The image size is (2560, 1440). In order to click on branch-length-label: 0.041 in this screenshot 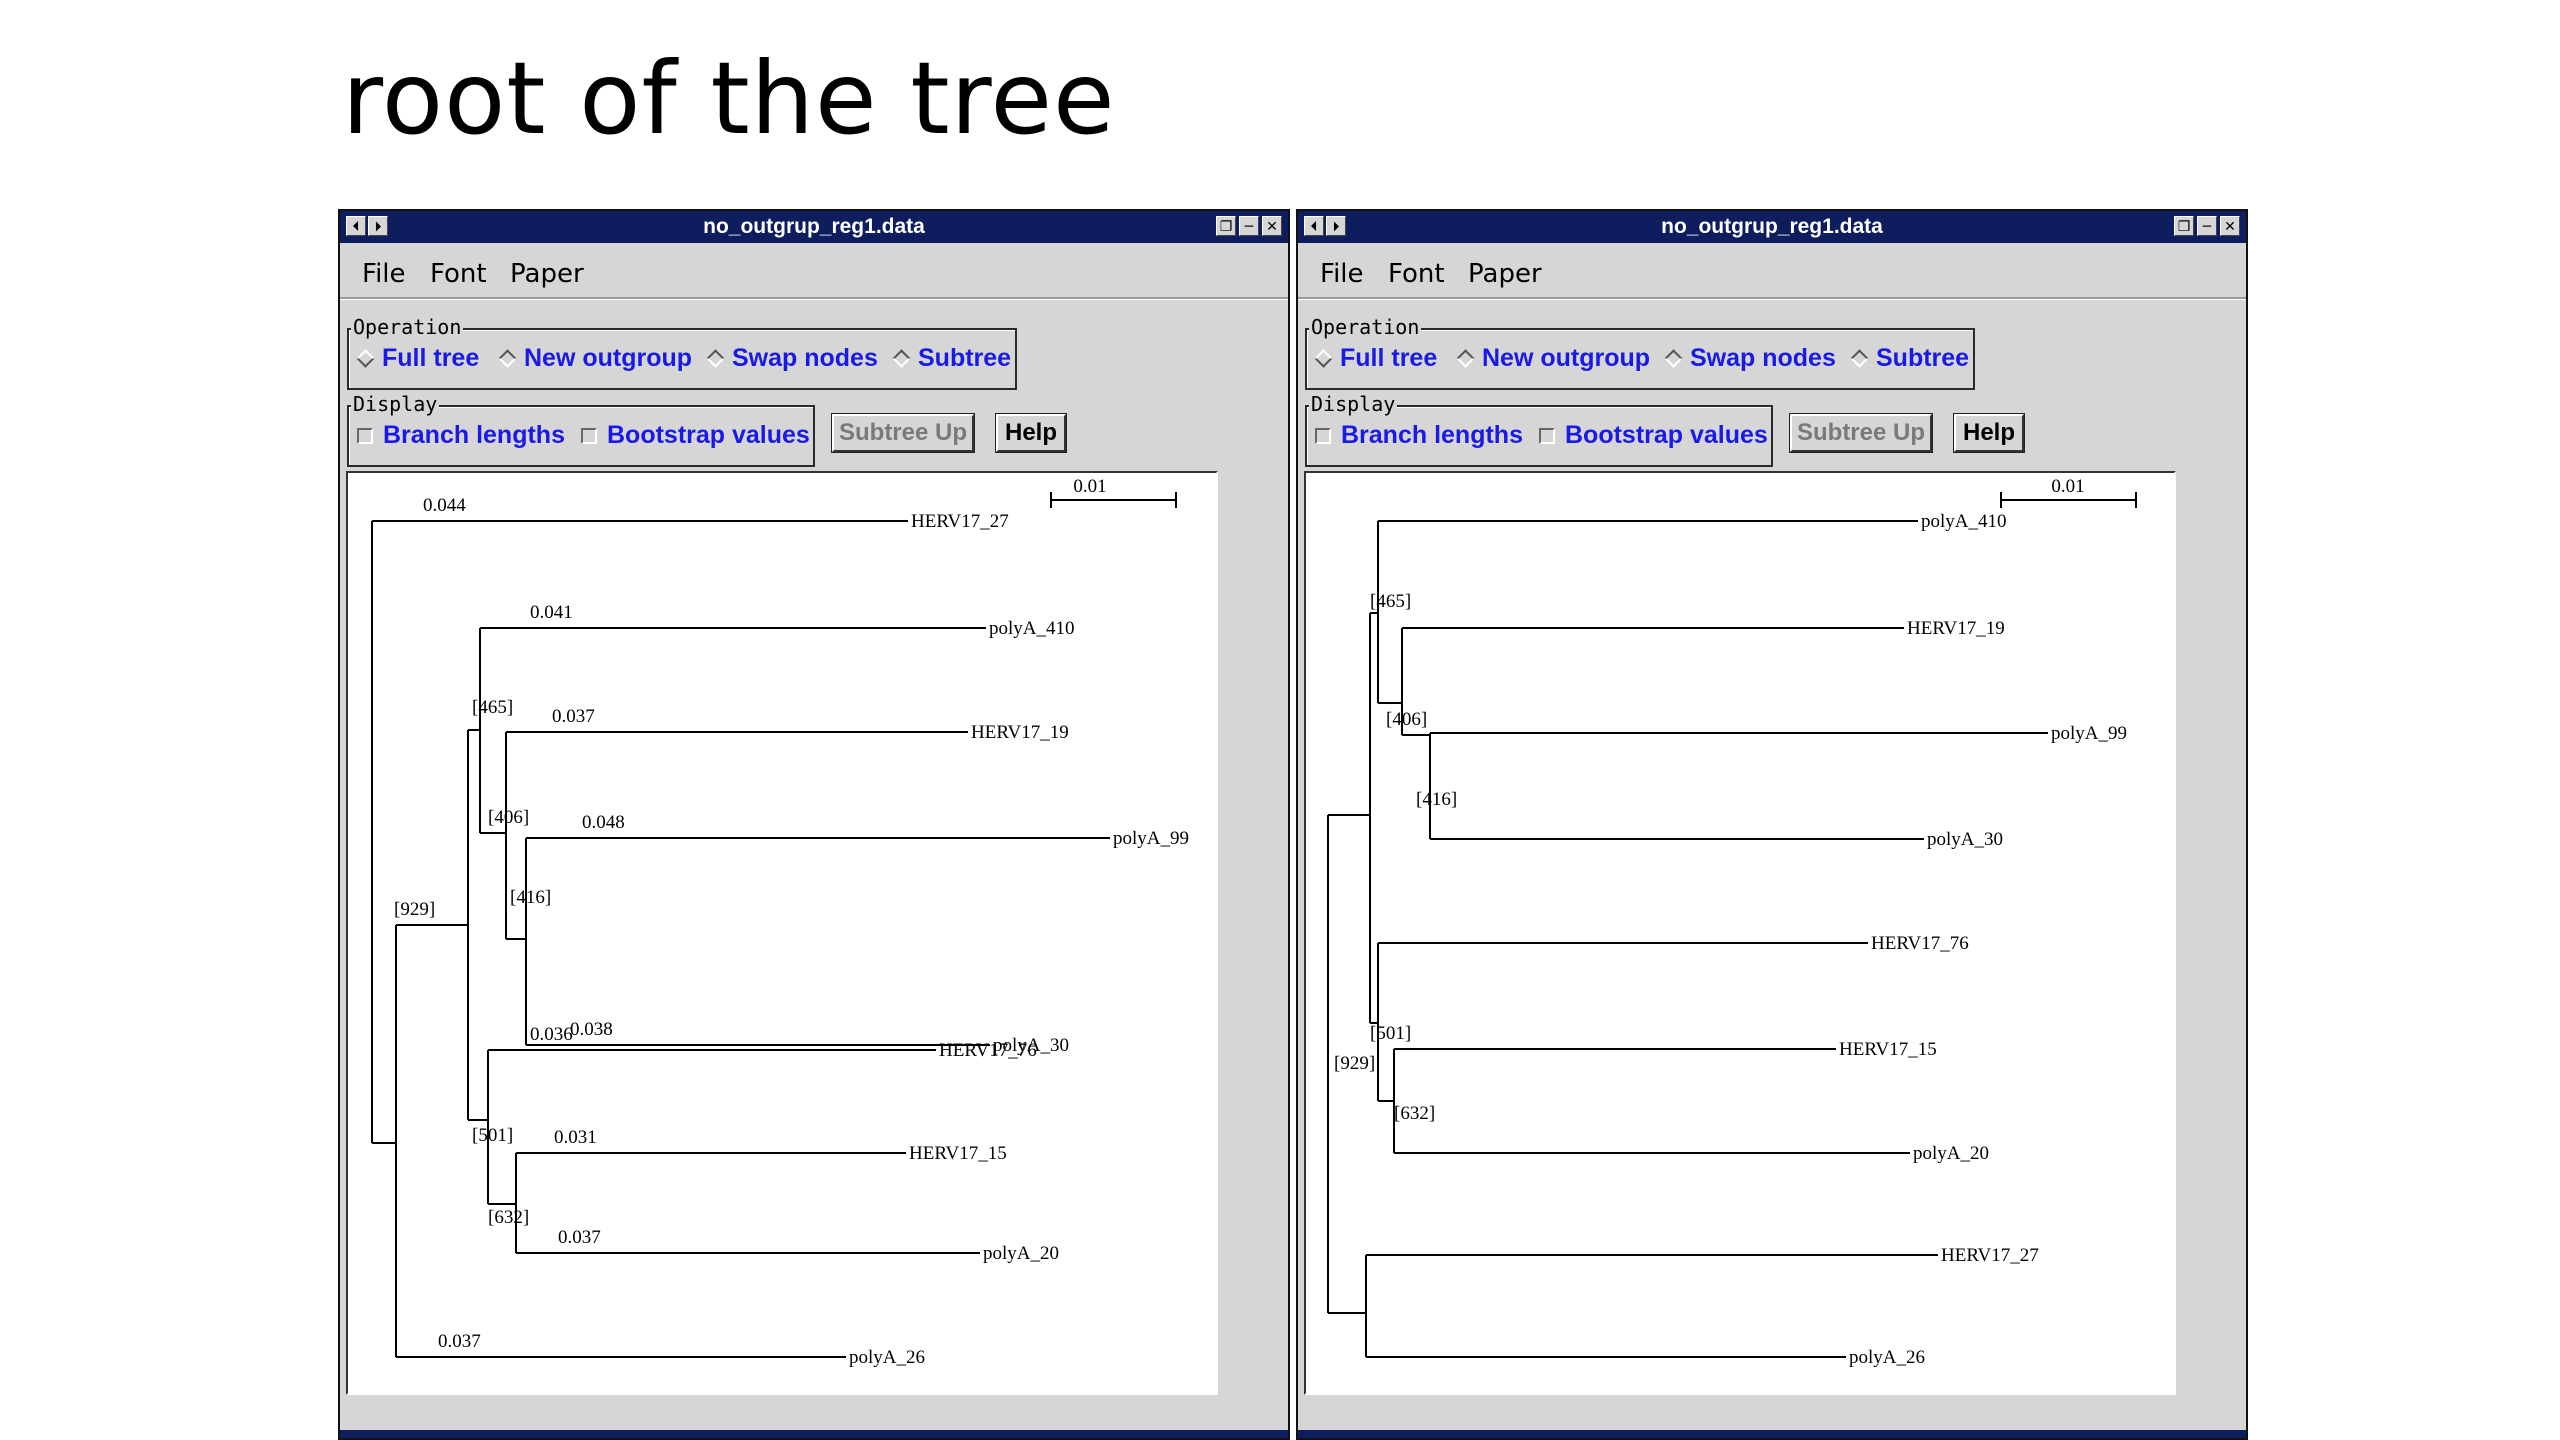, I will do `click(551, 612)`.